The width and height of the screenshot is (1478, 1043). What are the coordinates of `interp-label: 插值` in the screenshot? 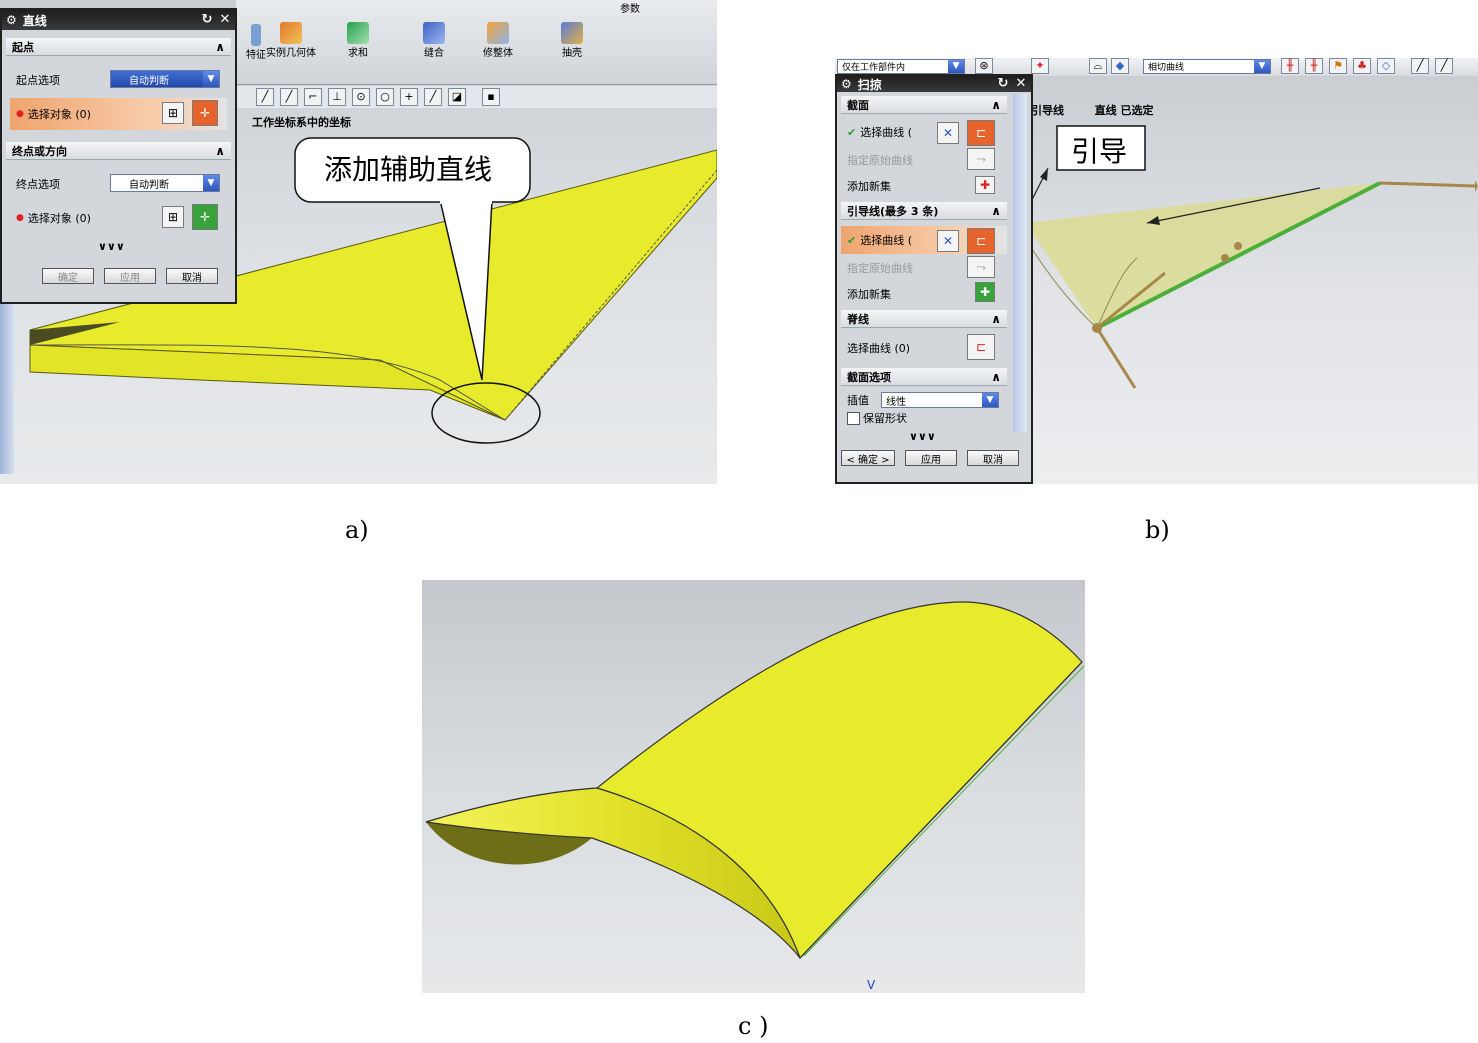 It's located at (858, 400).